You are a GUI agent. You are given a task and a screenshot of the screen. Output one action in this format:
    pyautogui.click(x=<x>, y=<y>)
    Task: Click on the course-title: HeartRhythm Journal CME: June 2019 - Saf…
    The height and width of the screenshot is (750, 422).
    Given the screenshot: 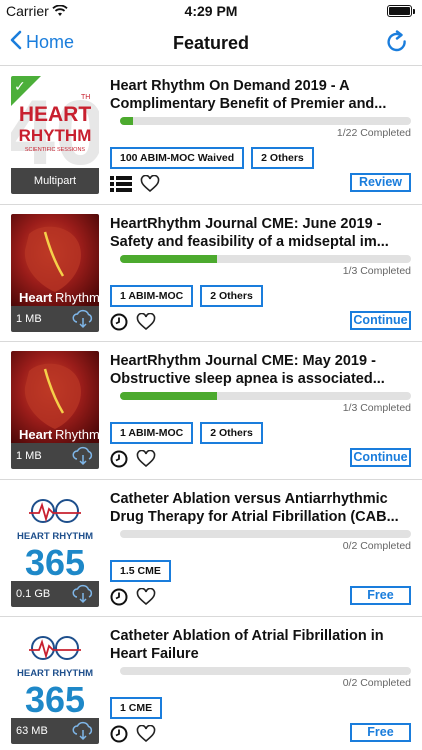 What is the action you would take?
    pyautogui.click(x=260, y=233)
    